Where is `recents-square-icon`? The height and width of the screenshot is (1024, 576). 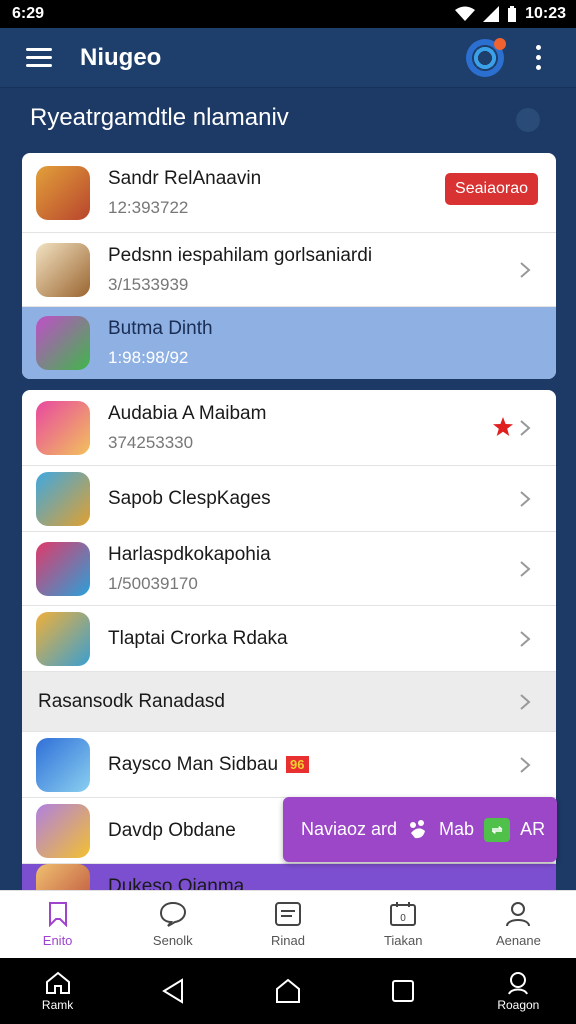
recents-square-icon is located at coordinates (403, 991).